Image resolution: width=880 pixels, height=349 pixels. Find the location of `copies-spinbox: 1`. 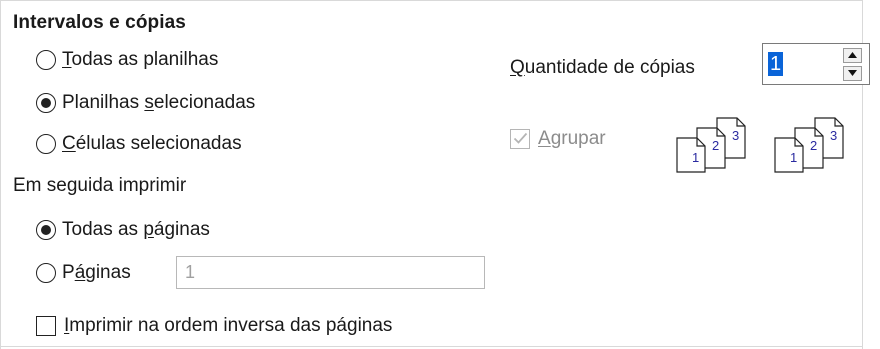

copies-spinbox: 1 is located at coordinates (816, 64).